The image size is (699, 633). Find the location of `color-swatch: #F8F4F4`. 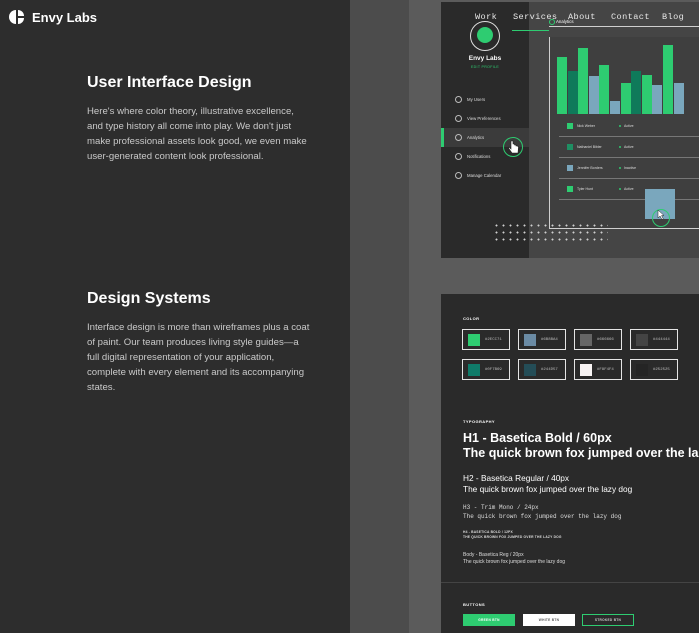

color-swatch: #F8F4F4 is located at coordinates (598, 369).